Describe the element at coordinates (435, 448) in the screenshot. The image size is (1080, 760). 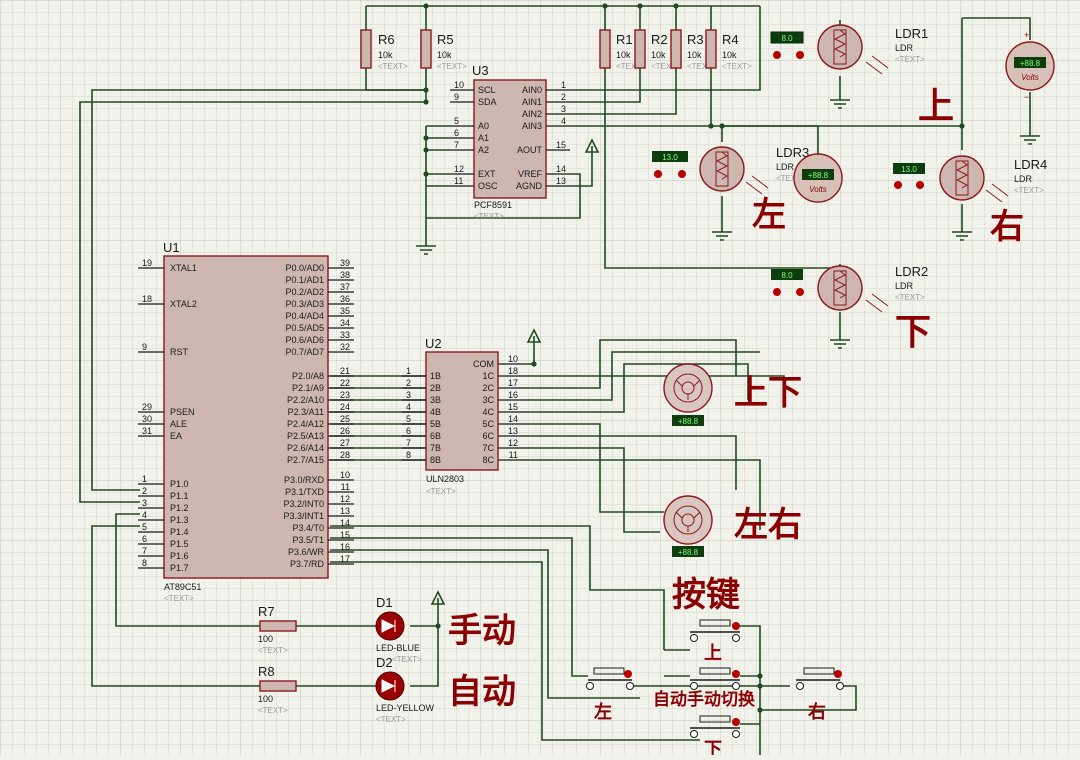
I see `pin-name: 7B` at that location.